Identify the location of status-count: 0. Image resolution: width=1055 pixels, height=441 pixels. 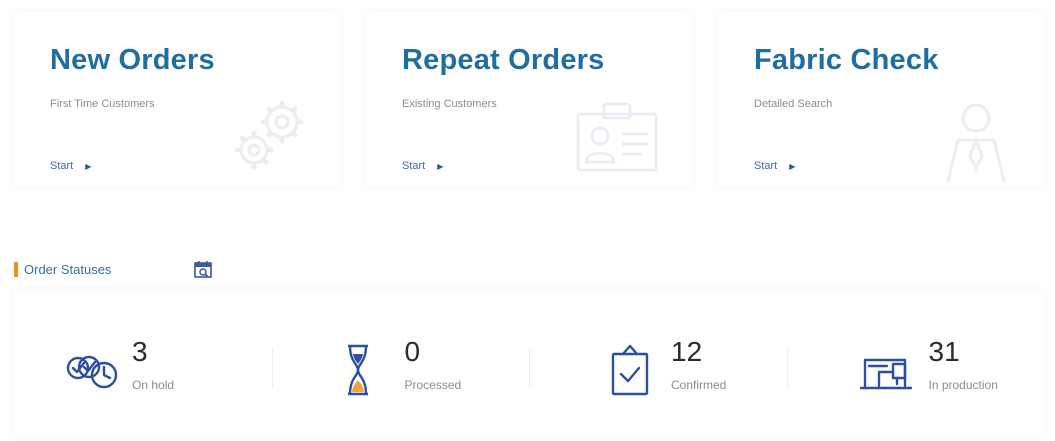
(412, 351).